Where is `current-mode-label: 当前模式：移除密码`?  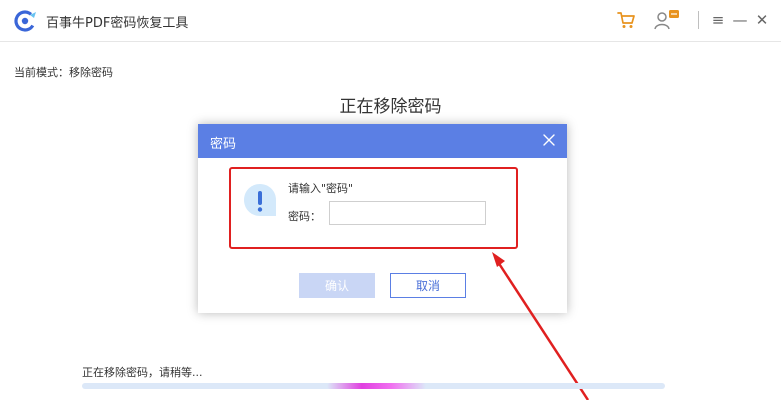 current-mode-label: 当前模式：移除密码 is located at coordinates (63, 72).